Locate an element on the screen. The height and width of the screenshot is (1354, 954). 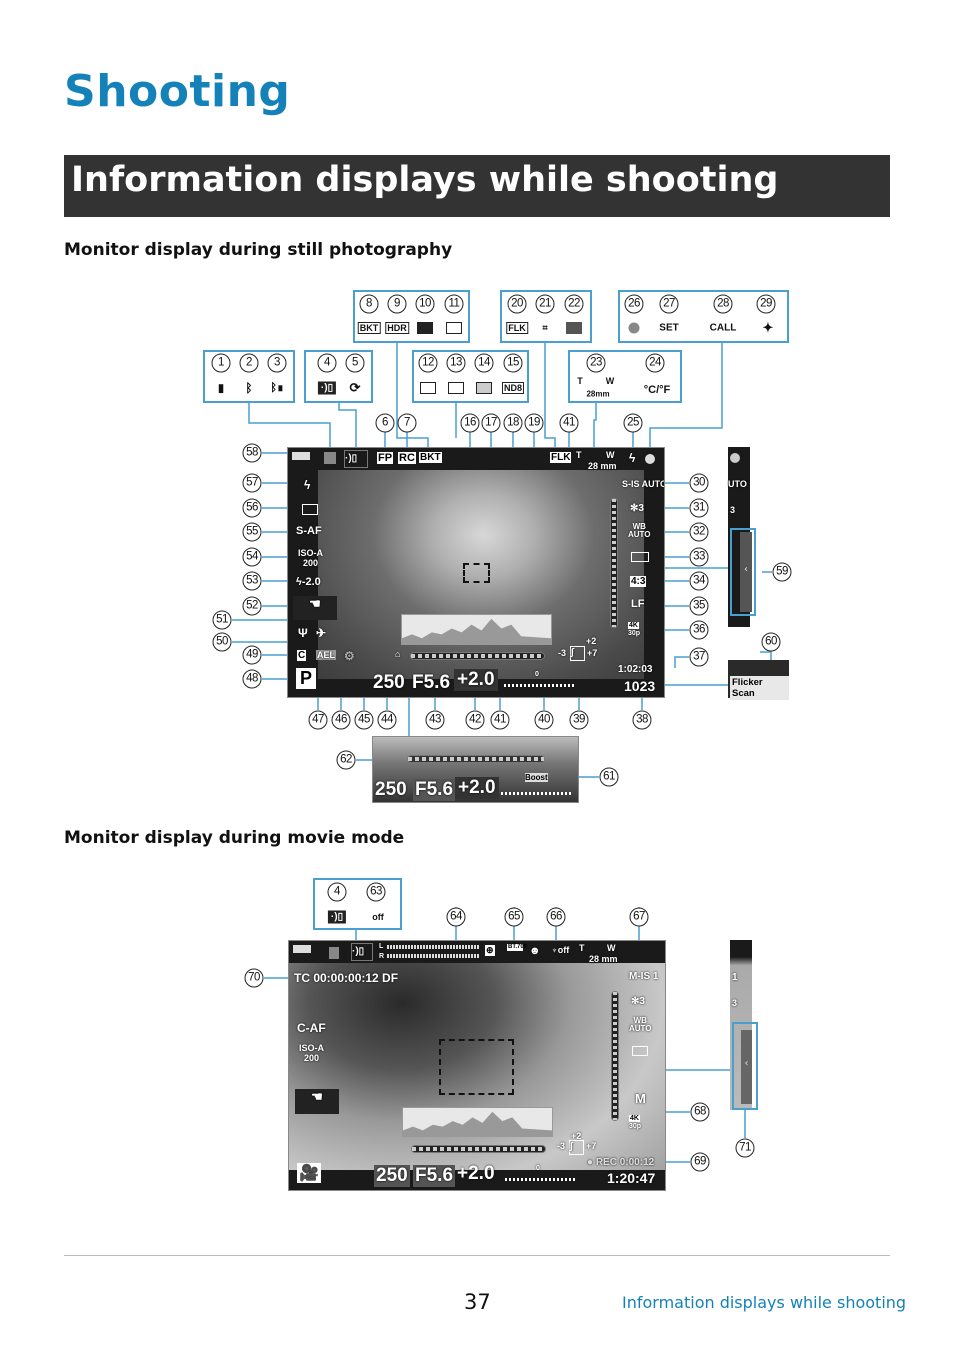
histogram is located at coordinates (477, 1122).